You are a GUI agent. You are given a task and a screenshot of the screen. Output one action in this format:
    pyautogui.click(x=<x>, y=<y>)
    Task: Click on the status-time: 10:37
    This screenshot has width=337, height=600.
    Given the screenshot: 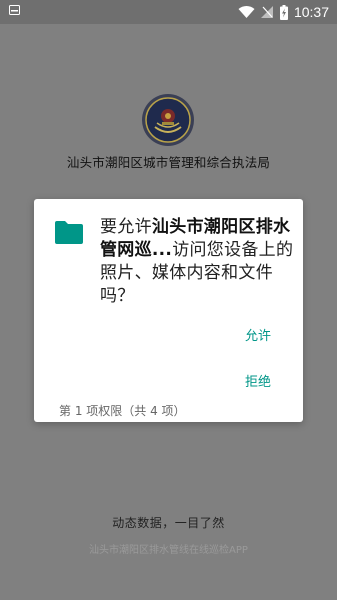 What is the action you would take?
    pyautogui.click(x=311, y=12)
    